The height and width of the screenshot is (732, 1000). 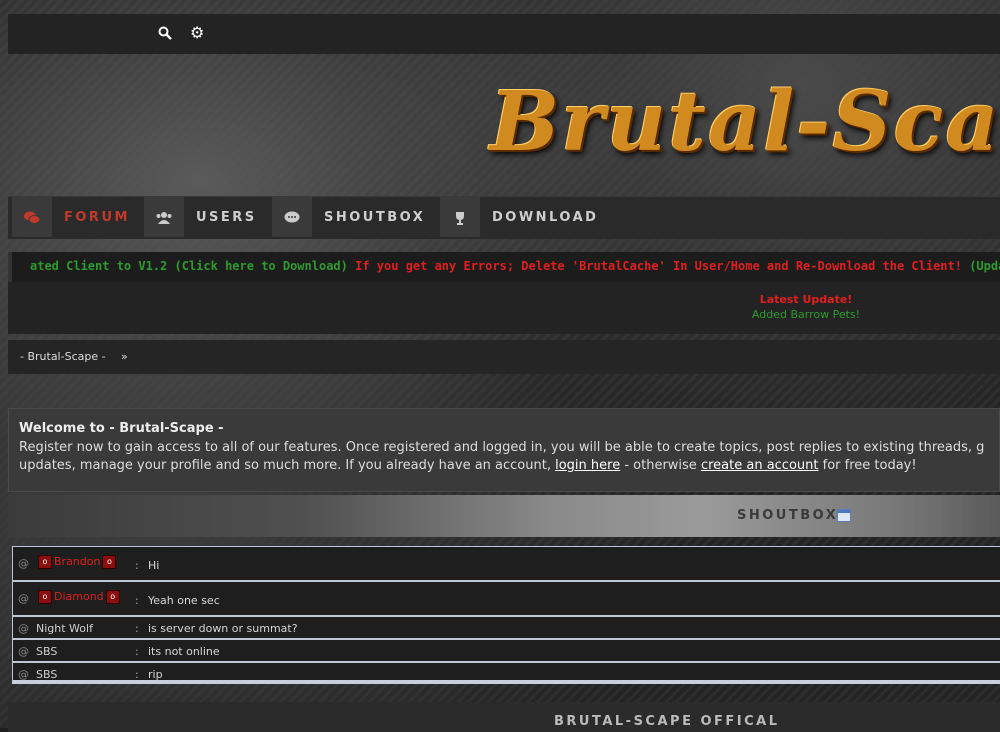 What do you see at coordinates (64, 628) in the screenshot?
I see `shout-username: Night Wolf` at bounding box center [64, 628].